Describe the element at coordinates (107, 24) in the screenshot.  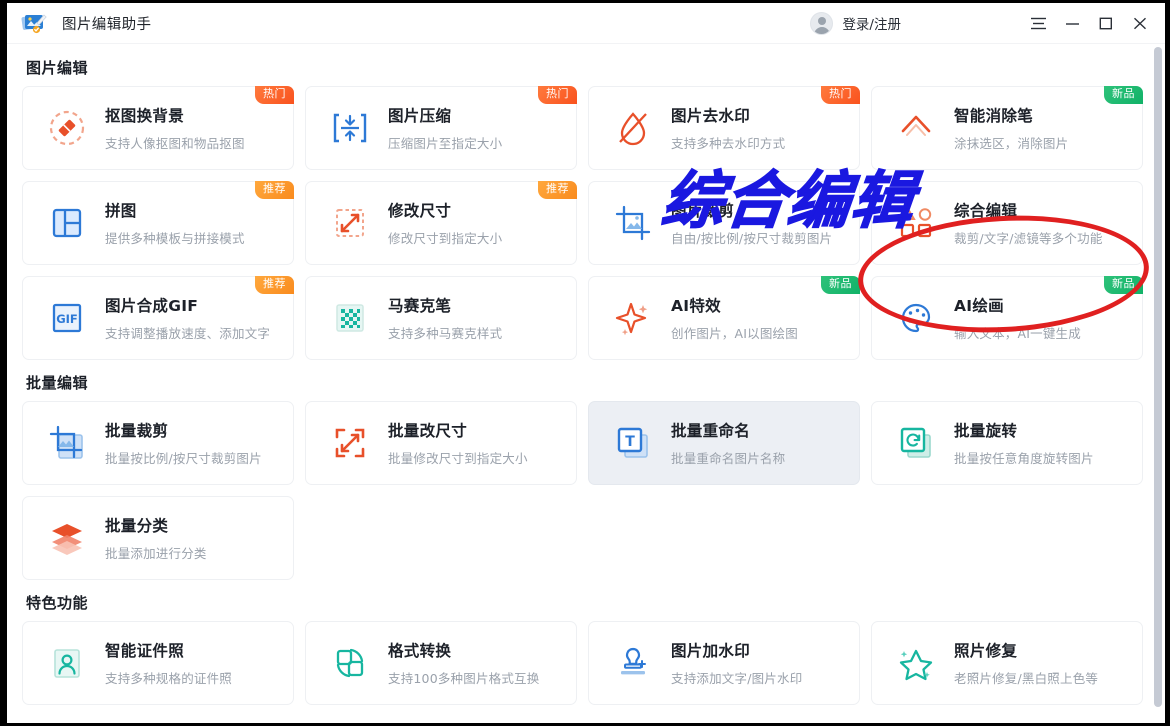
I see `app-title: 图片编辑助手` at that location.